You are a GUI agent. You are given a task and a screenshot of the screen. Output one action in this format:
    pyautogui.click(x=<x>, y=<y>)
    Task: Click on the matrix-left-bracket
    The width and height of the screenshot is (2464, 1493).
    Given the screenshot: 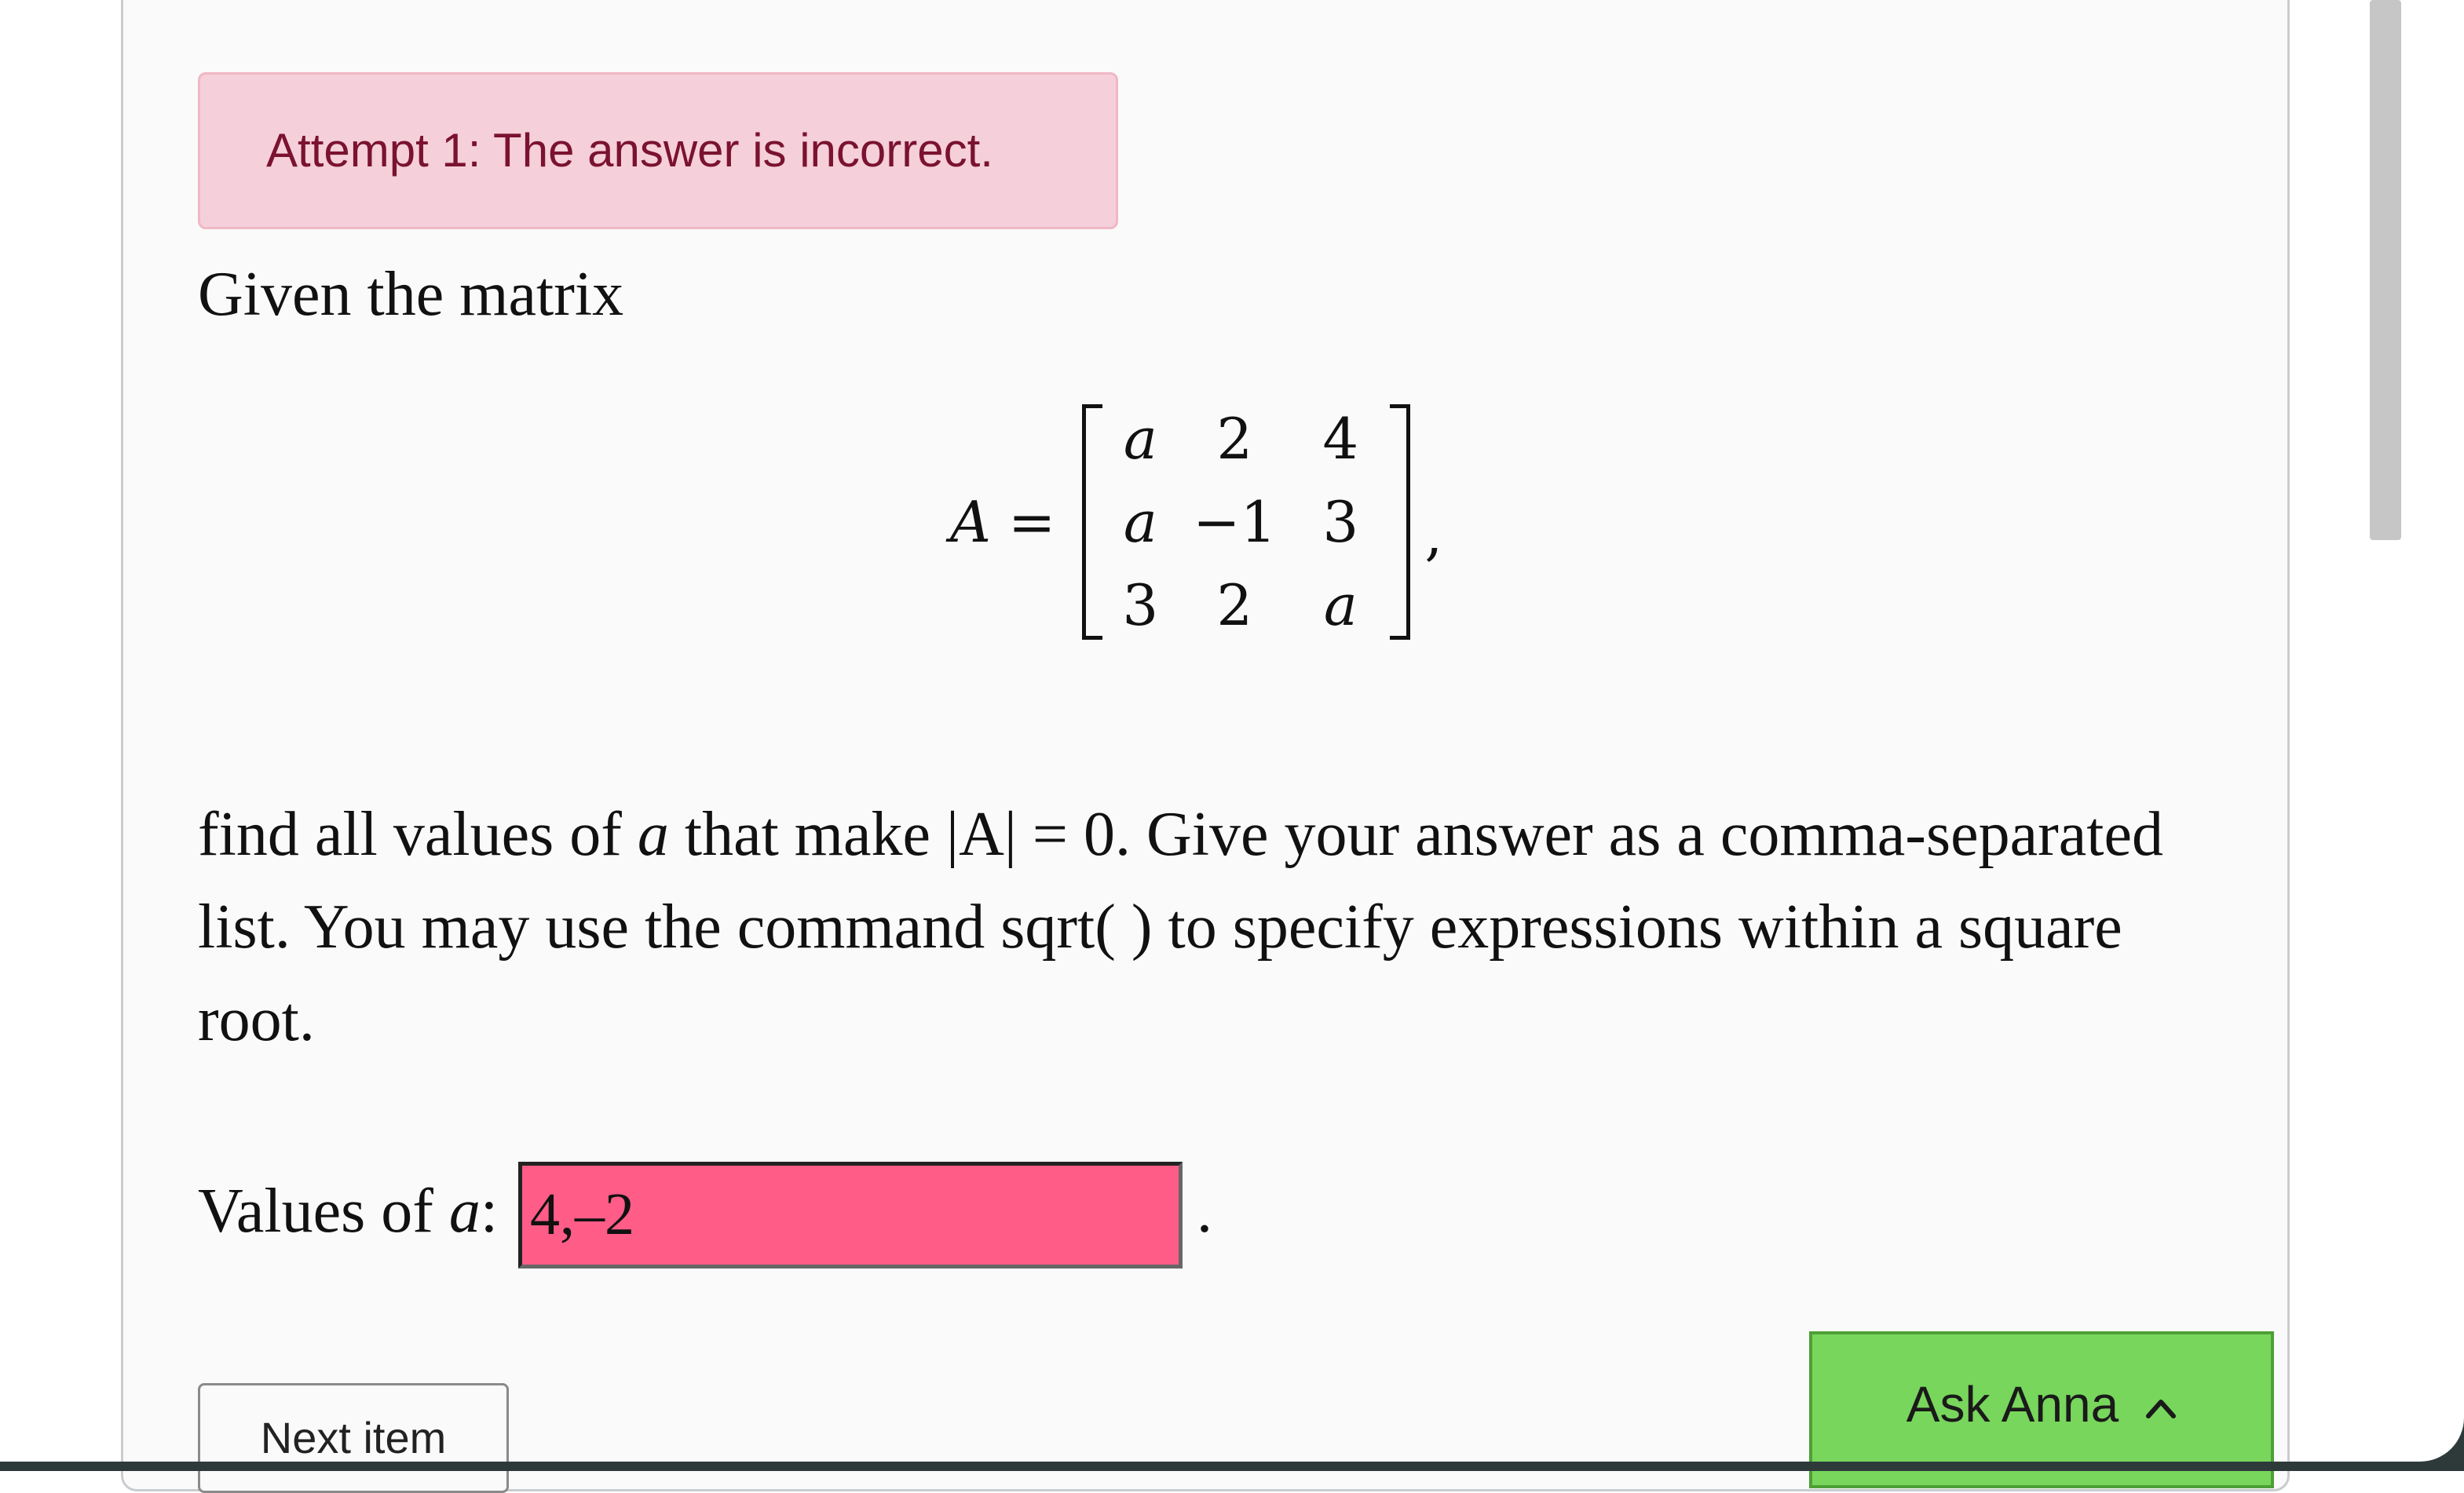 What is the action you would take?
    pyautogui.click(x=1092, y=522)
    